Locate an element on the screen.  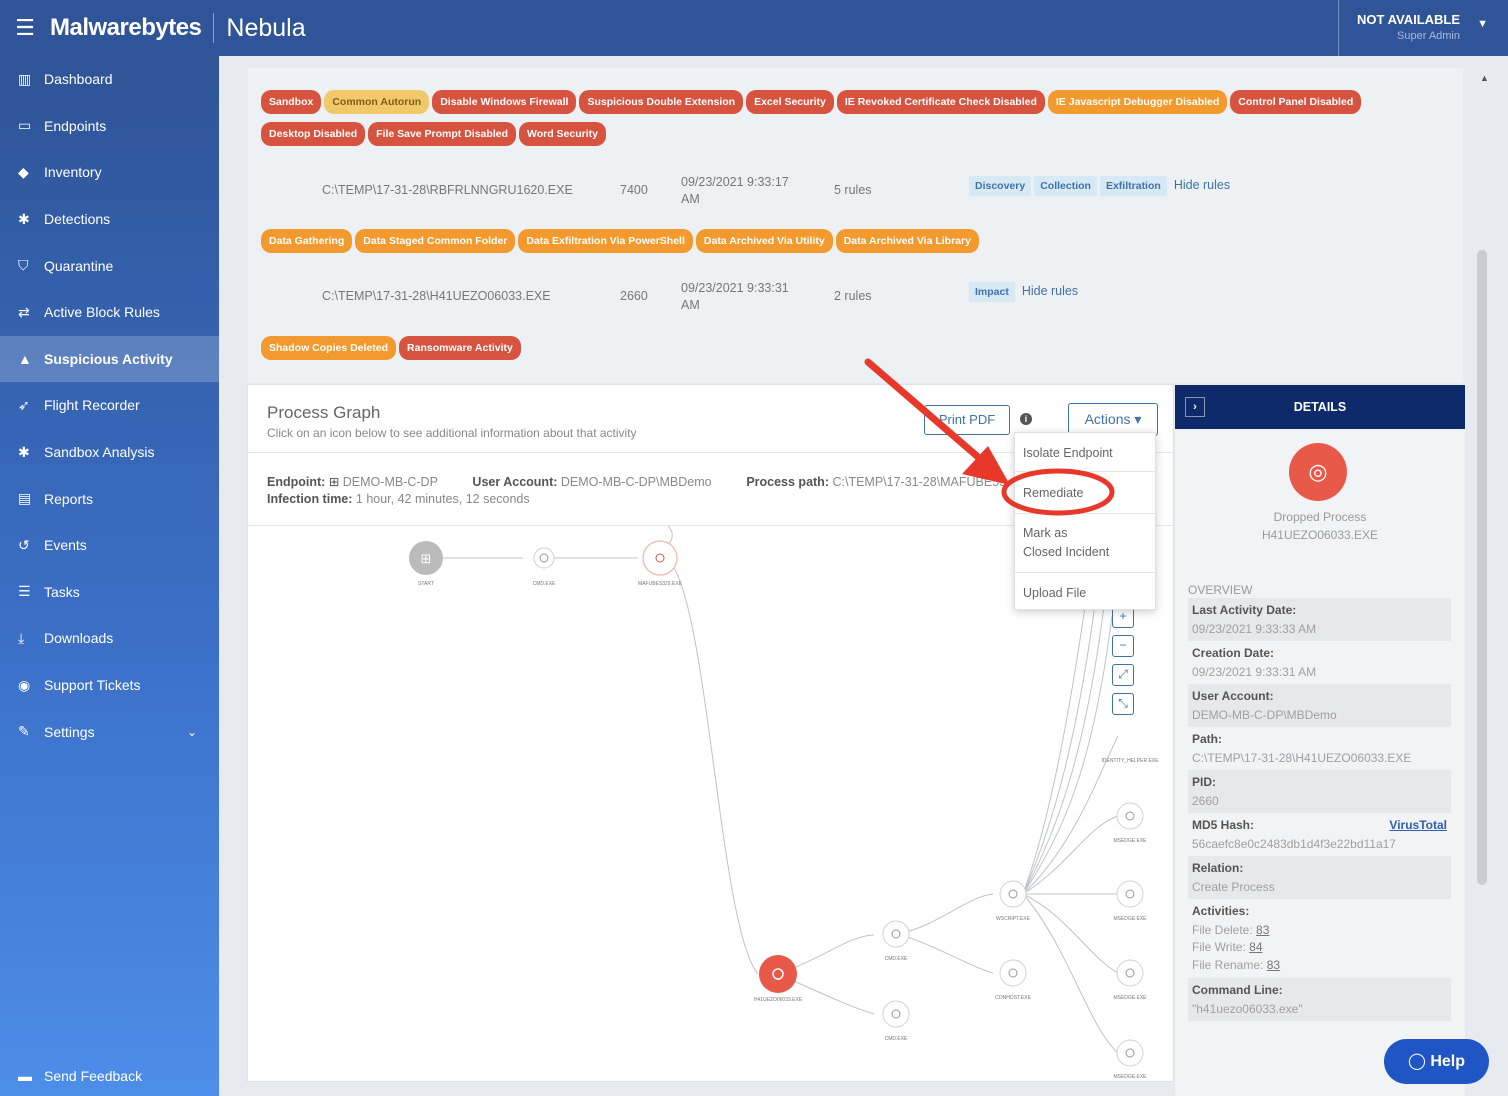
sidebar-item-tasks: ☰ Tasks is located at coordinates (109, 592).